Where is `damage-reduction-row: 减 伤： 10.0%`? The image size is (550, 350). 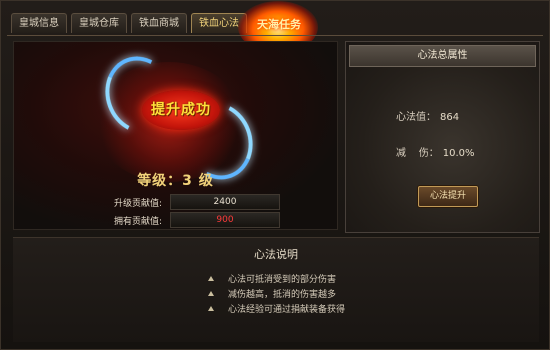 damage-reduction-row: 减 伤： 10.0% is located at coordinates (435, 151).